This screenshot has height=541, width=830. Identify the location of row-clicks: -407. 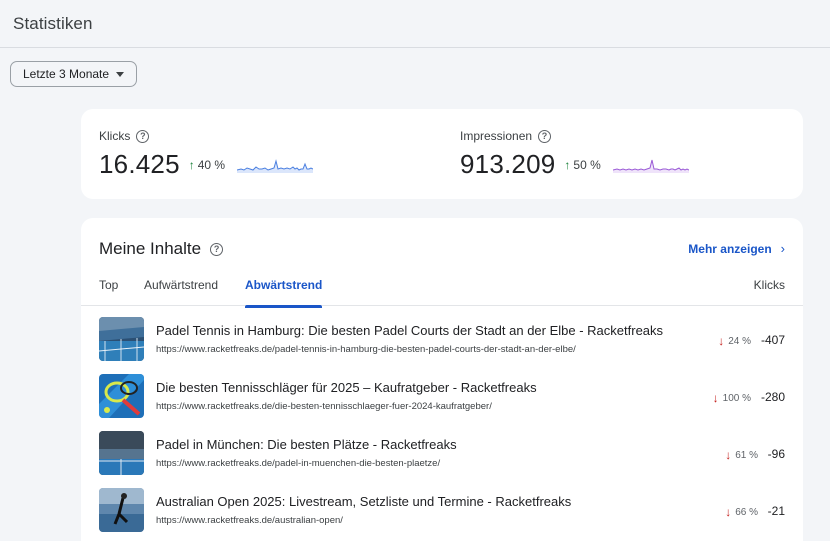
(772, 340).